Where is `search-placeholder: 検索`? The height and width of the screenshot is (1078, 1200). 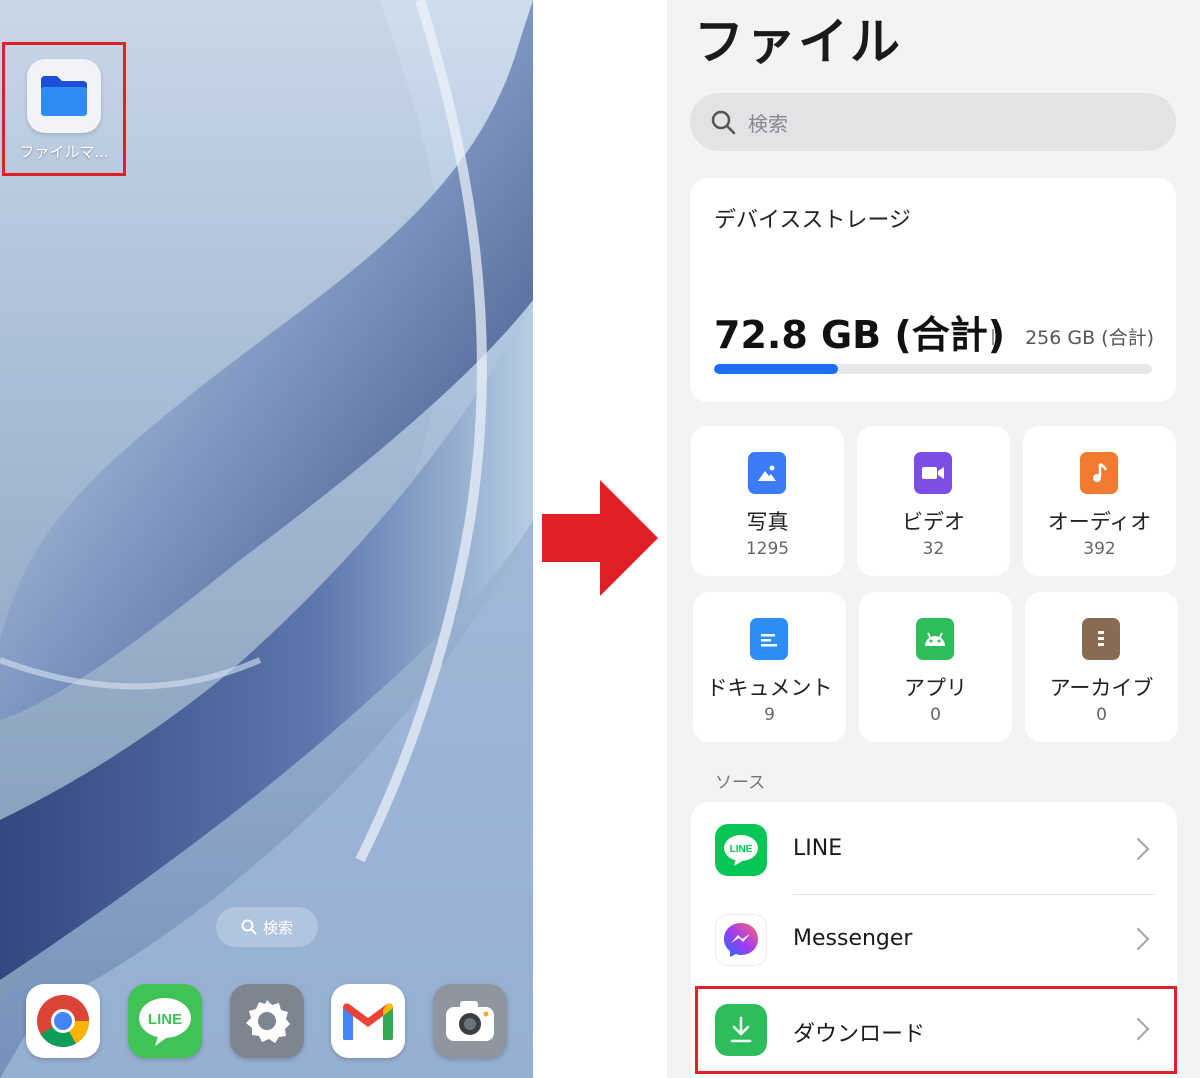
search-placeholder: 検索 is located at coordinates (768, 123).